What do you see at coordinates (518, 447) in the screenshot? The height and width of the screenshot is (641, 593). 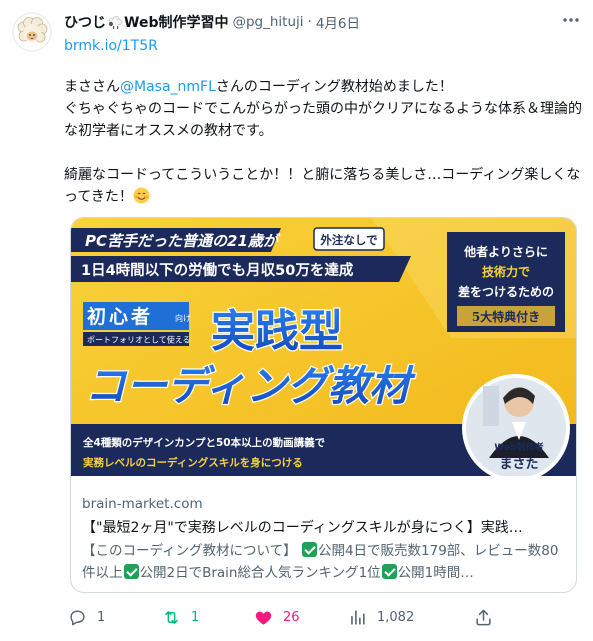 I see `author-role: Web制作者` at bounding box center [518, 447].